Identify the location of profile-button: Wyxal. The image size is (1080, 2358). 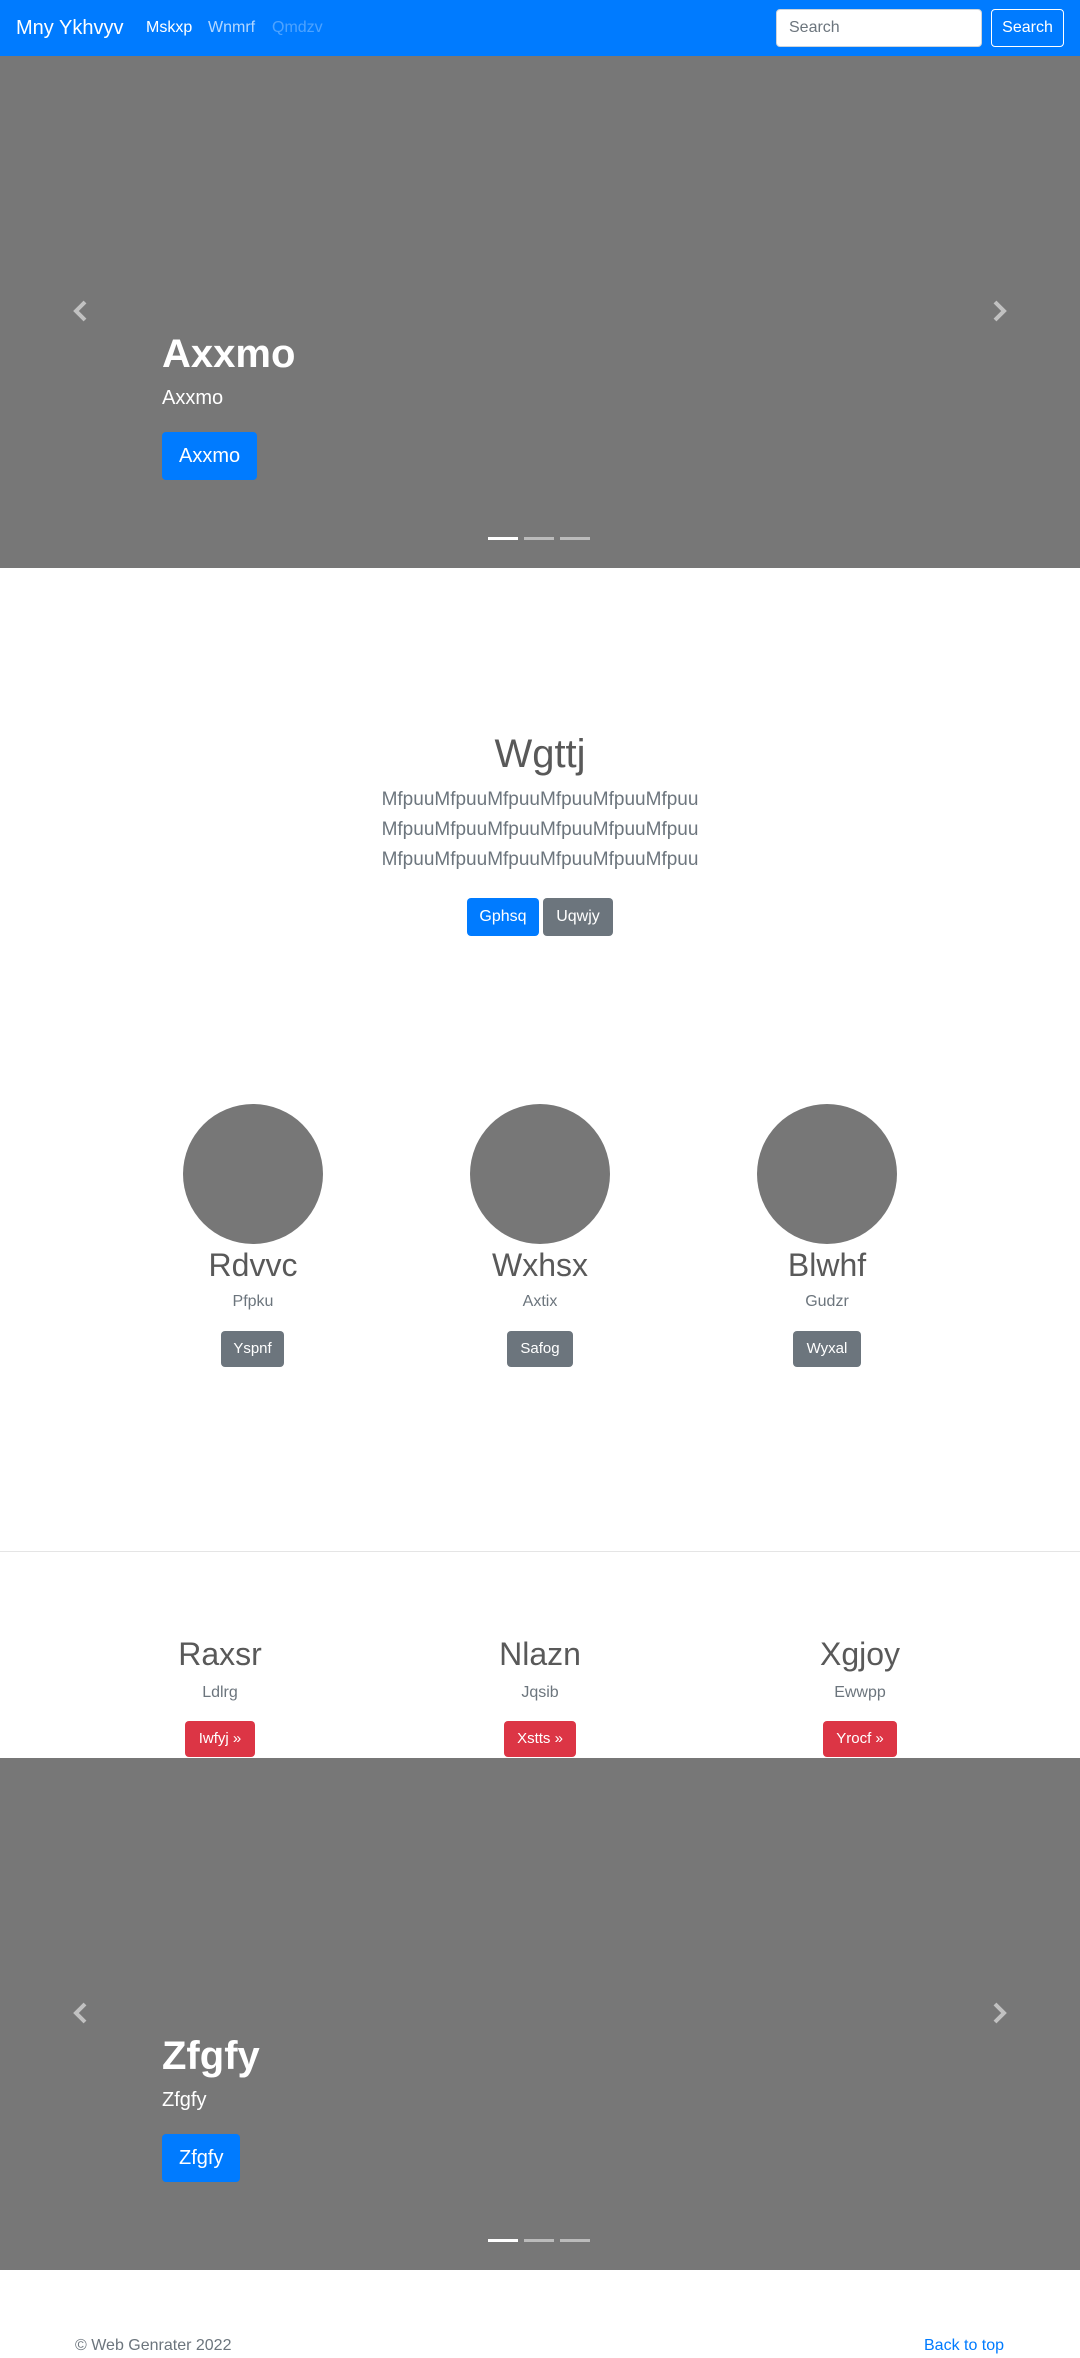
(827, 1349).